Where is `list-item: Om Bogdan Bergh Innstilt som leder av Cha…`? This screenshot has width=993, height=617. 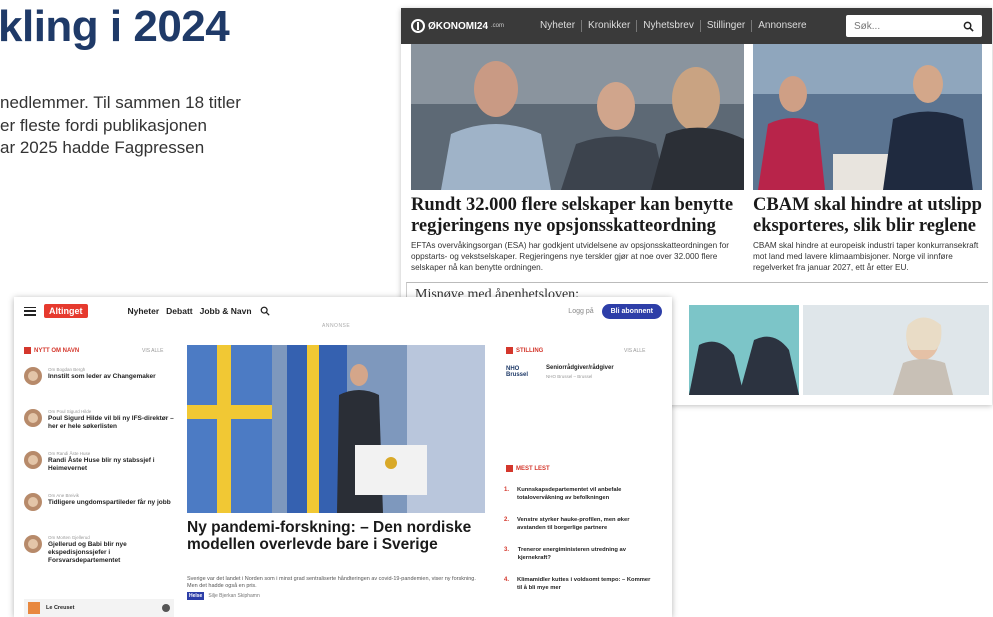
list-item: Om Bogdan Bergh Innstilt som leder av Cha… is located at coordinates (99, 388).